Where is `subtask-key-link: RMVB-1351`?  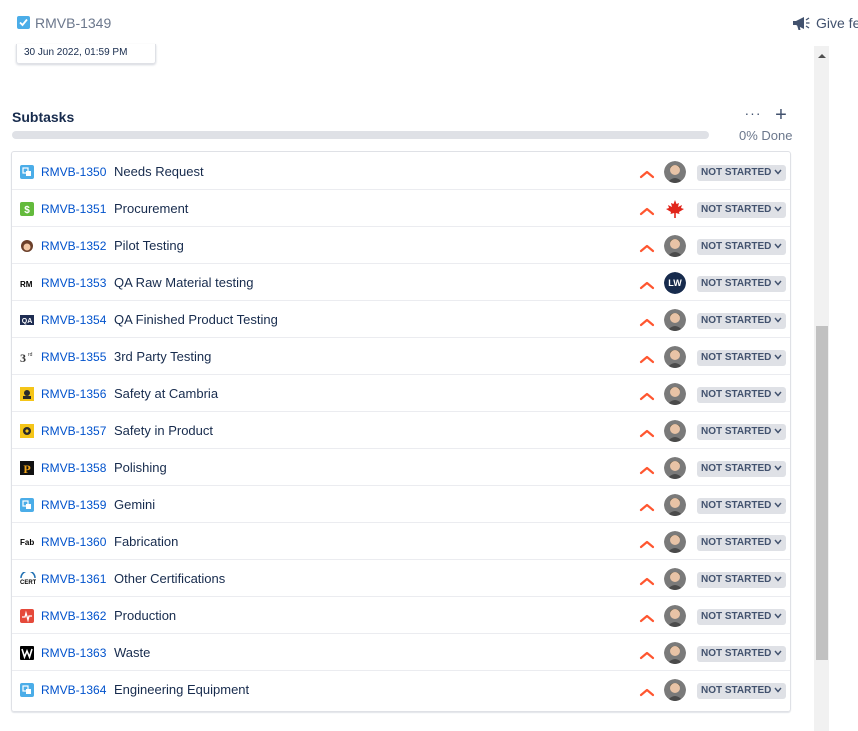
subtask-key-link: RMVB-1351 is located at coordinates (73, 209).